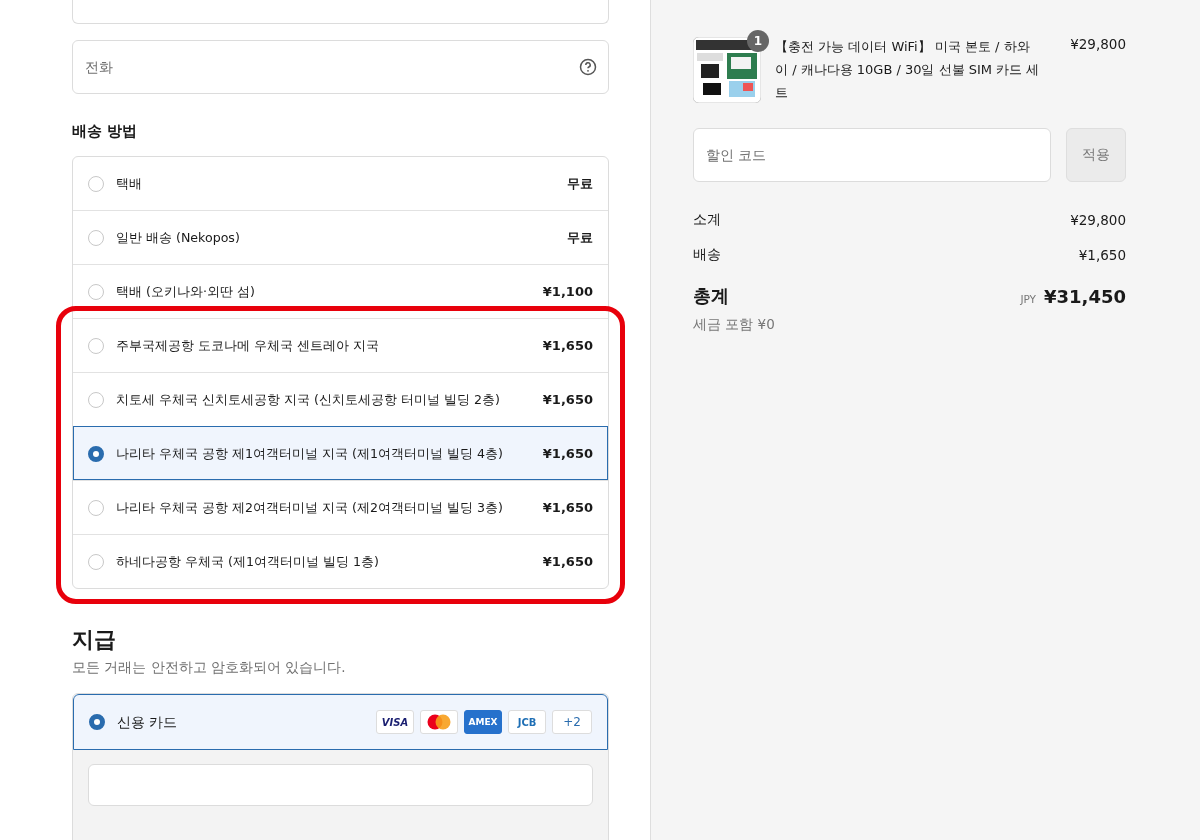  Describe the element at coordinates (707, 219) in the screenshot. I see `summary-label: 소계` at that location.